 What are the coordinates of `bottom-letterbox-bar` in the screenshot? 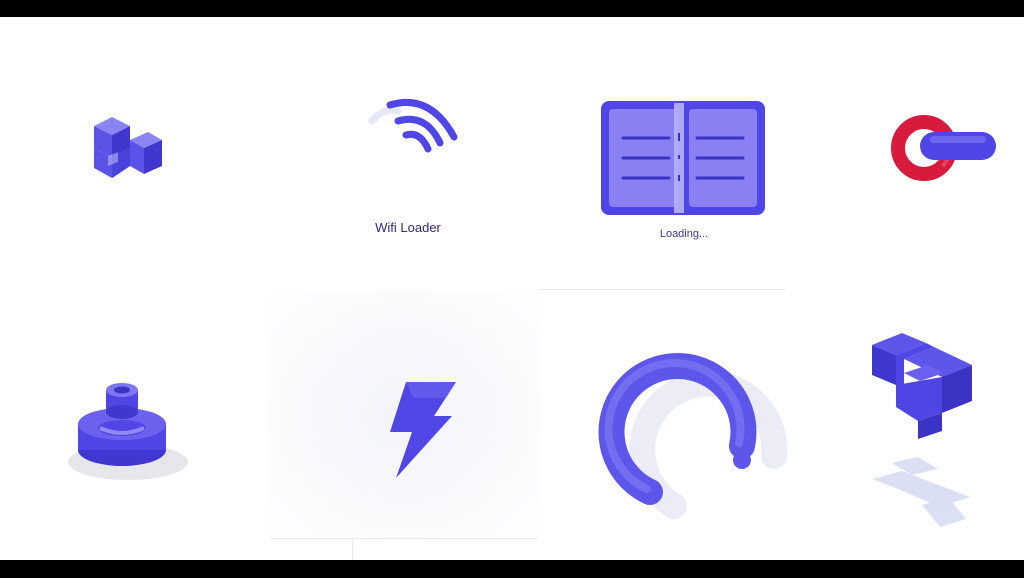 It's located at (512, 569).